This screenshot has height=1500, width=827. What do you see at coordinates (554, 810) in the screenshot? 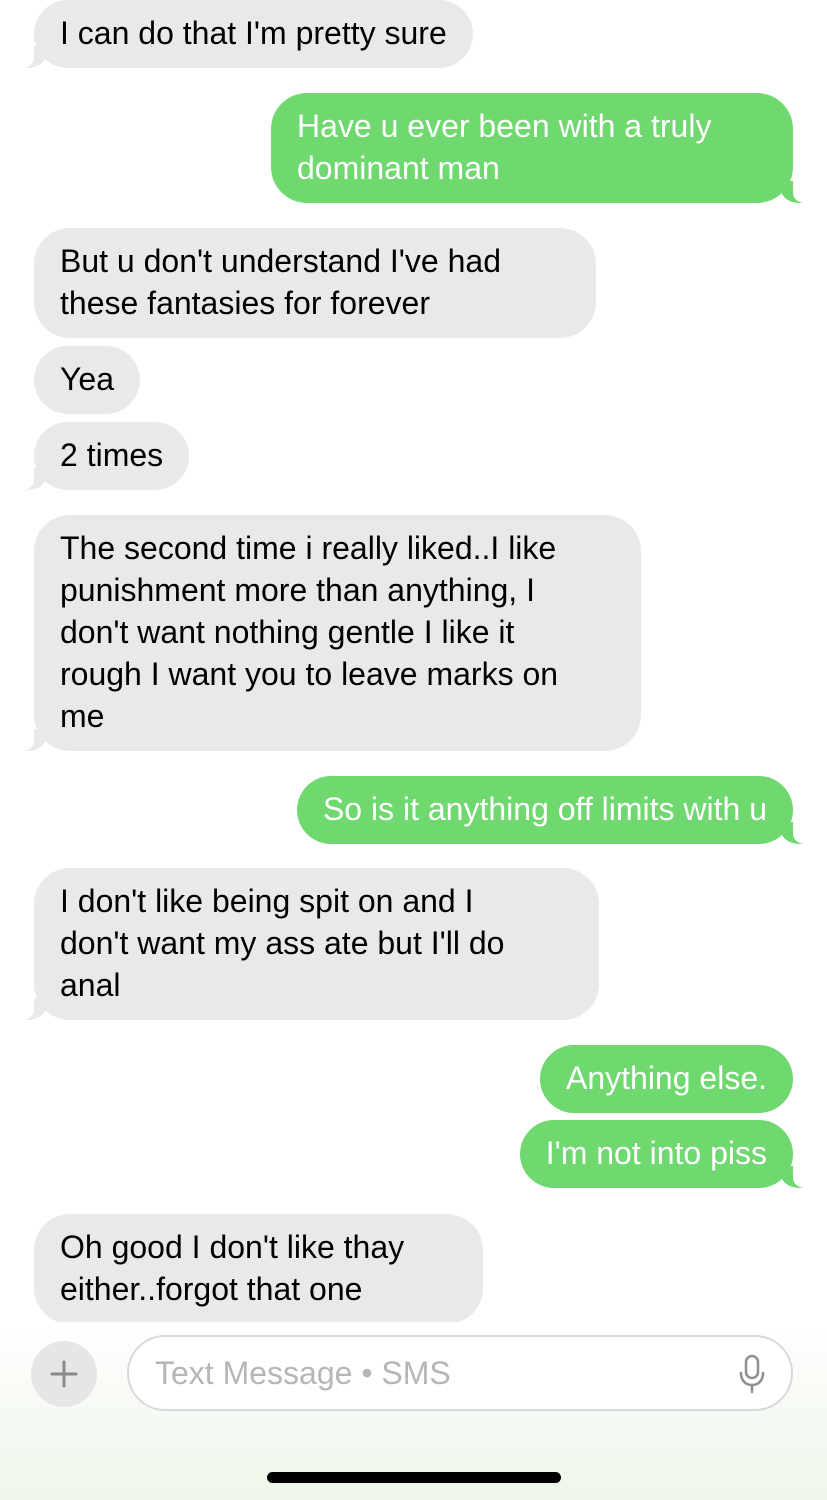
I see `message-bubble-outgoing: So is it anything off limits with u` at bounding box center [554, 810].